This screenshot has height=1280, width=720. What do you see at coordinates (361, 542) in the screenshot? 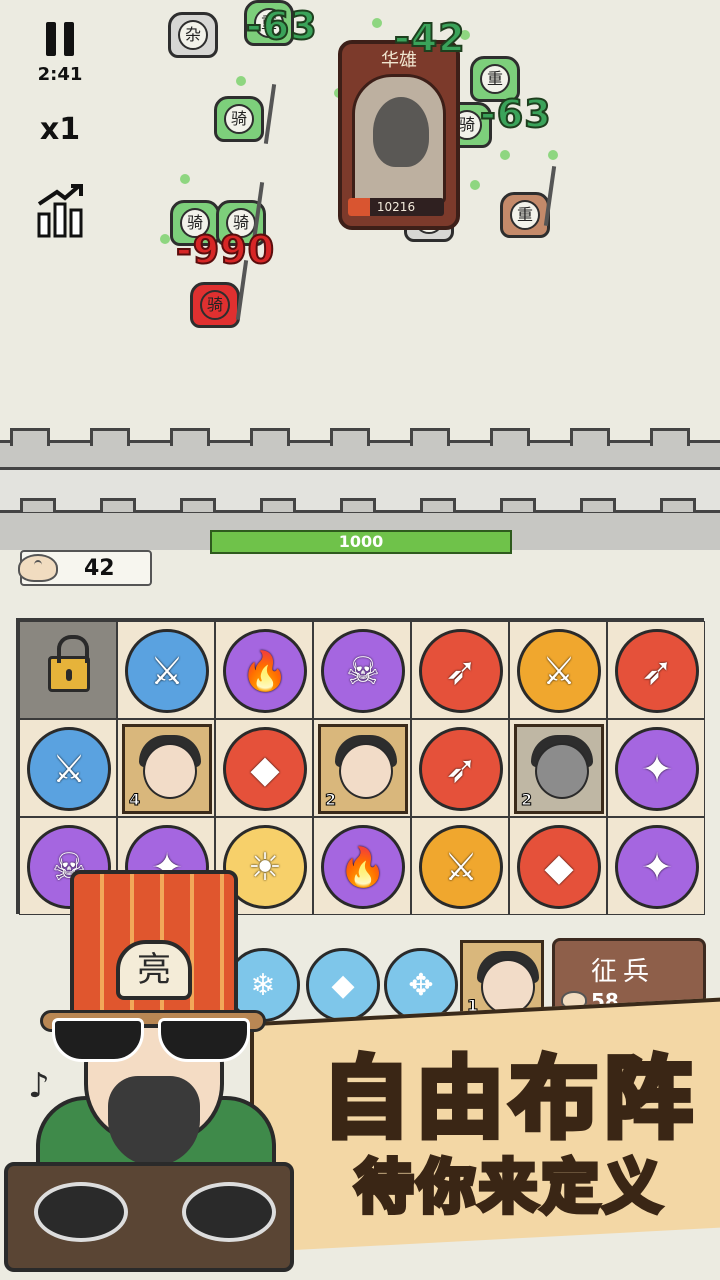
I see `wall-hp-bar: 1000` at bounding box center [361, 542].